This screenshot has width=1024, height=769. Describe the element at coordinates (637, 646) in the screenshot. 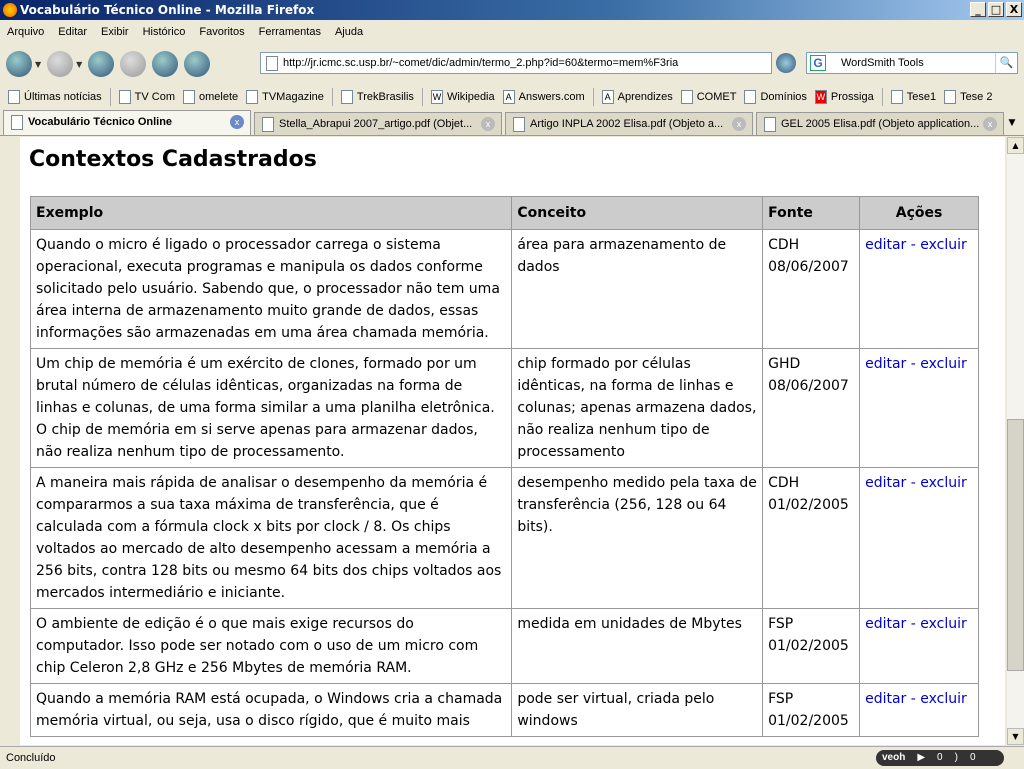

I see `conceito-cell: medida em unidades de Mbytes` at that location.